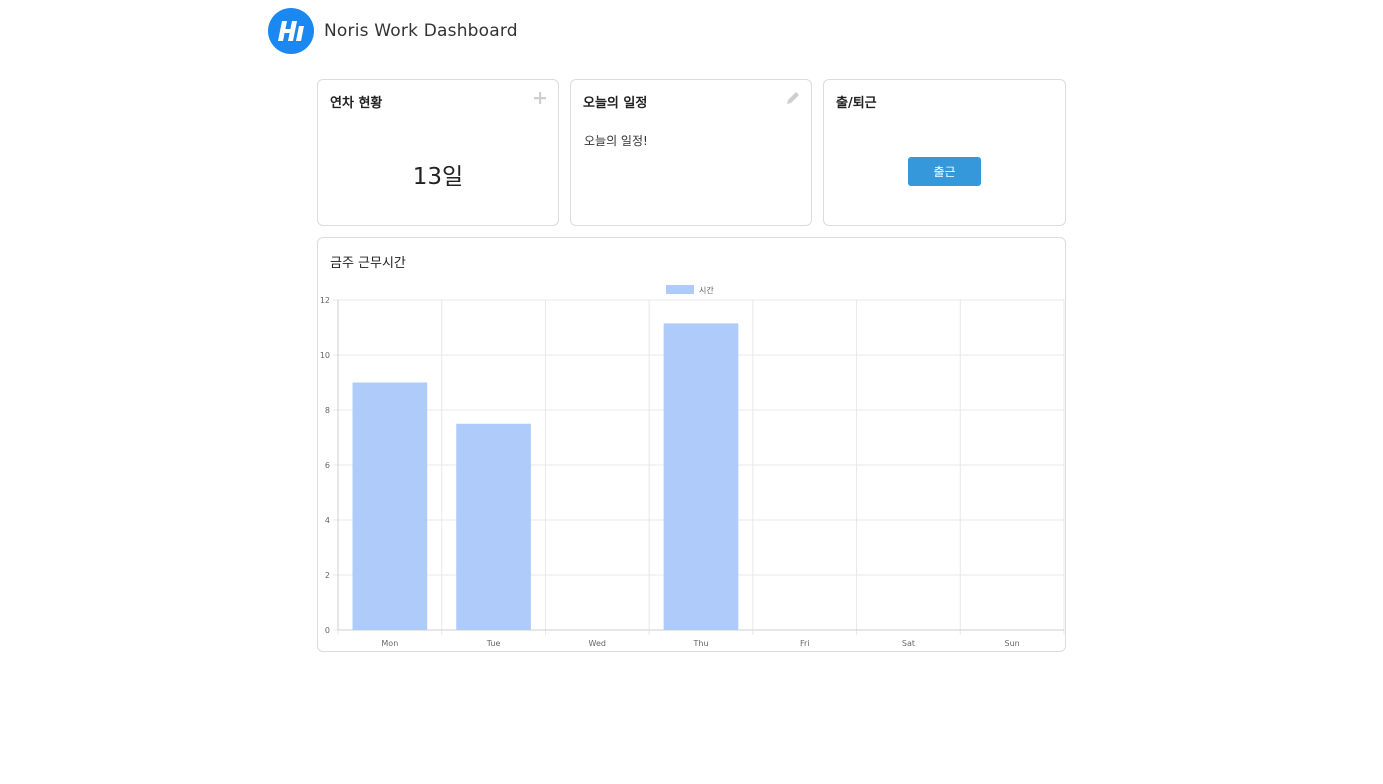 The image size is (1383, 784). Describe the element at coordinates (327, 465) in the screenshot. I see `y-tick-label: 6` at that location.